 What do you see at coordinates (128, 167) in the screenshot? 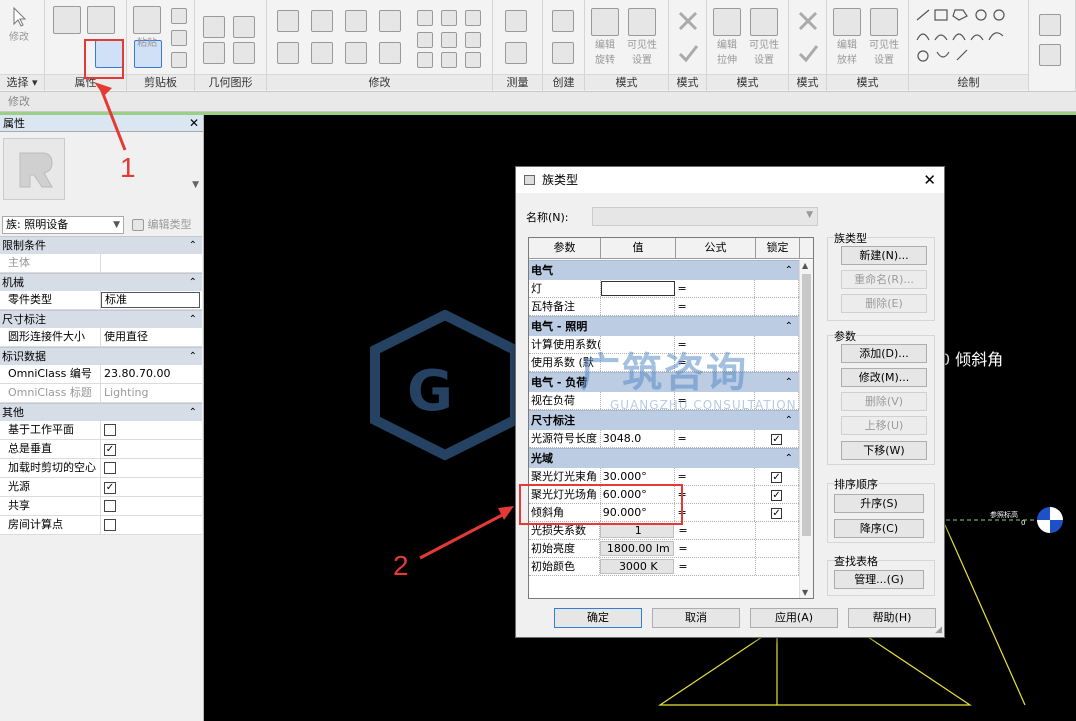
I see `annotation-marker-1: 1` at bounding box center [128, 167].